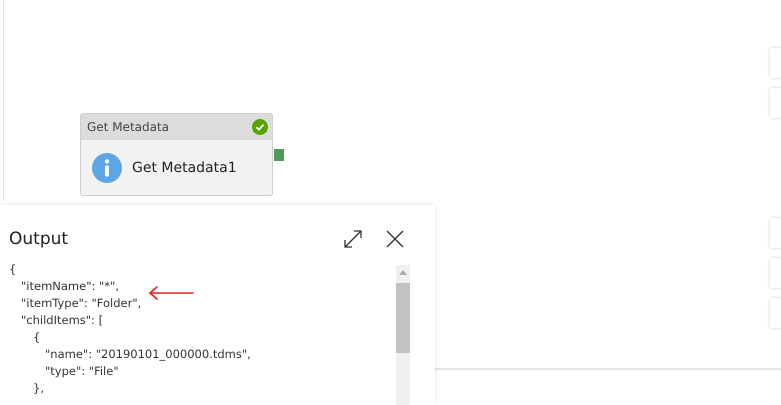  I want to click on output-port, so click(279, 155).